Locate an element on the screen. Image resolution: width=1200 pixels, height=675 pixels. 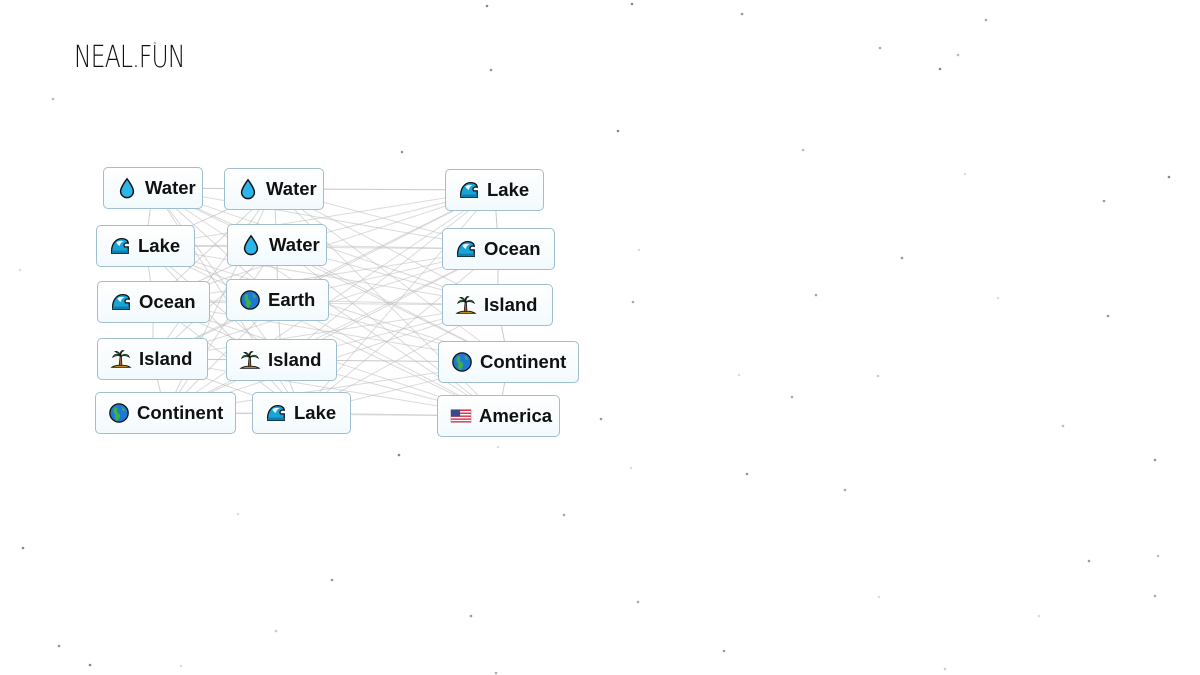
site-logo: NEAL.FUN is located at coordinates (129, 57).